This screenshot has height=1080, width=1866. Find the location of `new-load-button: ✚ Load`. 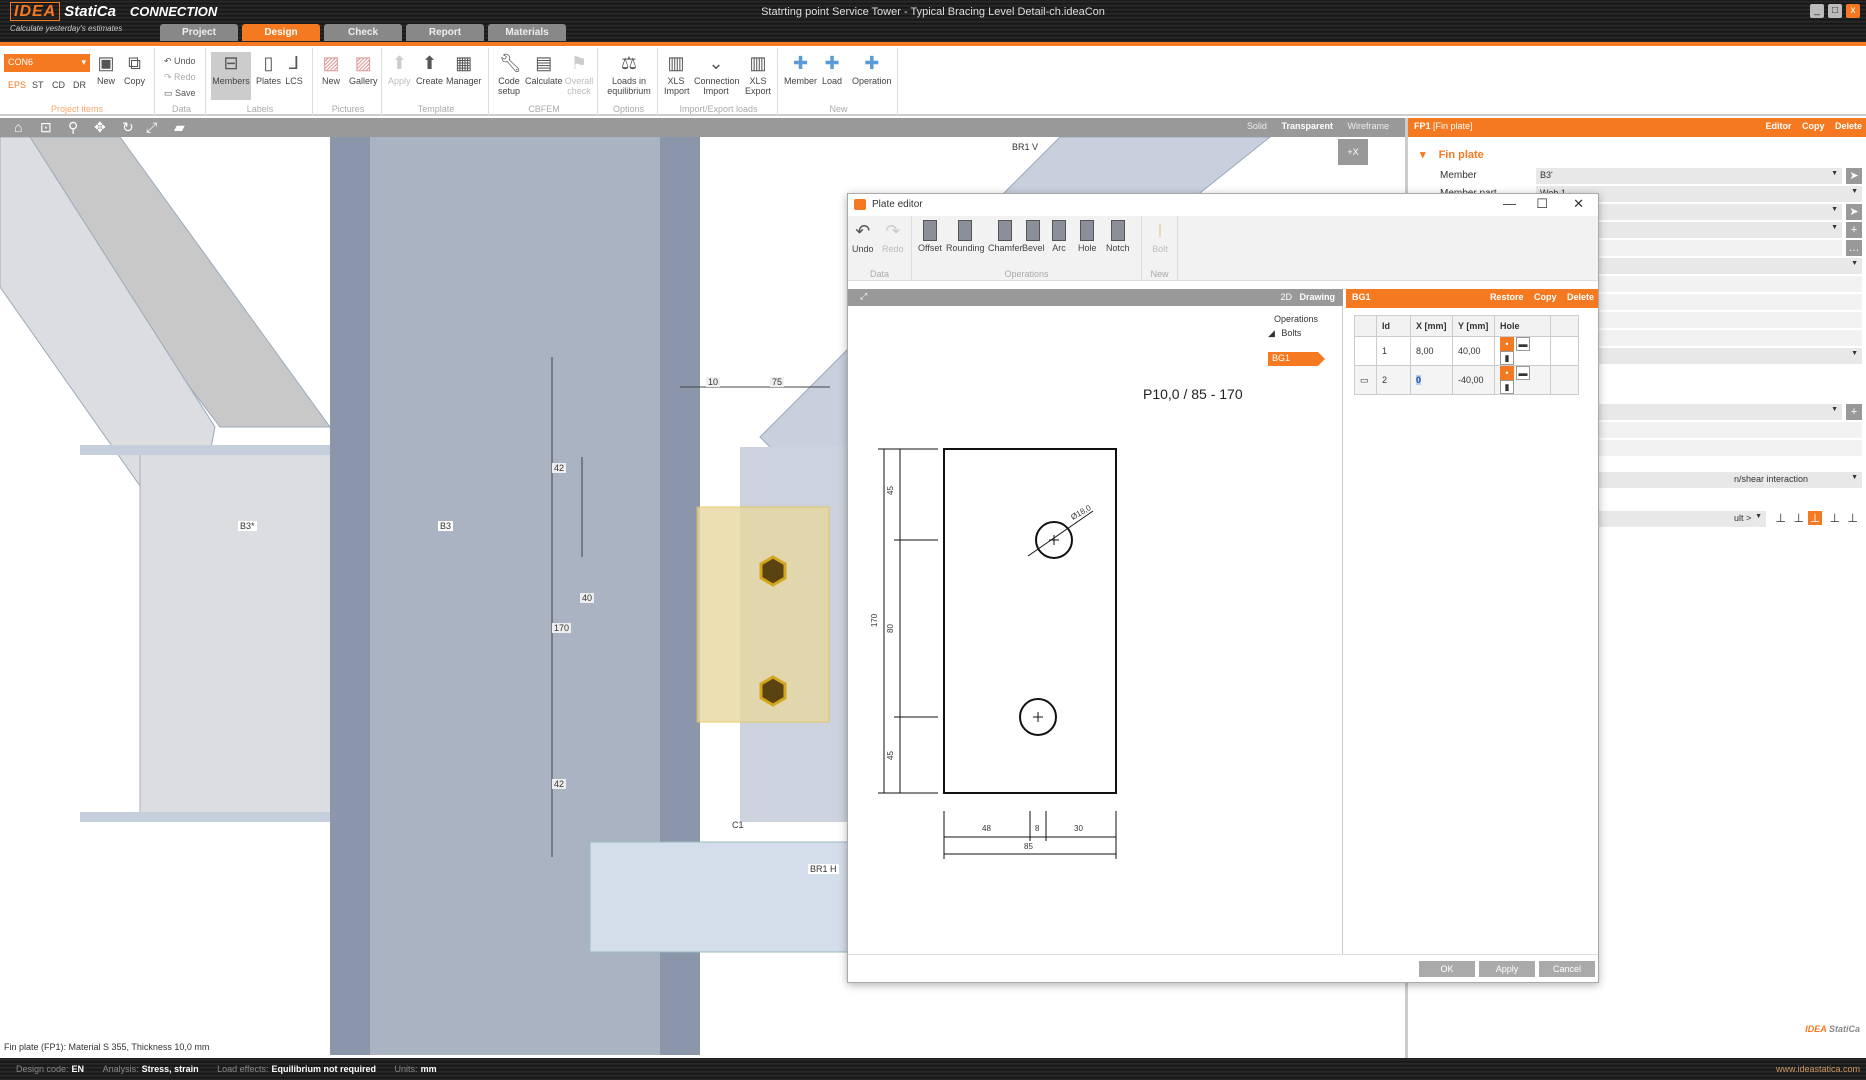

new-load-button: ✚ Load is located at coordinates (832, 69).